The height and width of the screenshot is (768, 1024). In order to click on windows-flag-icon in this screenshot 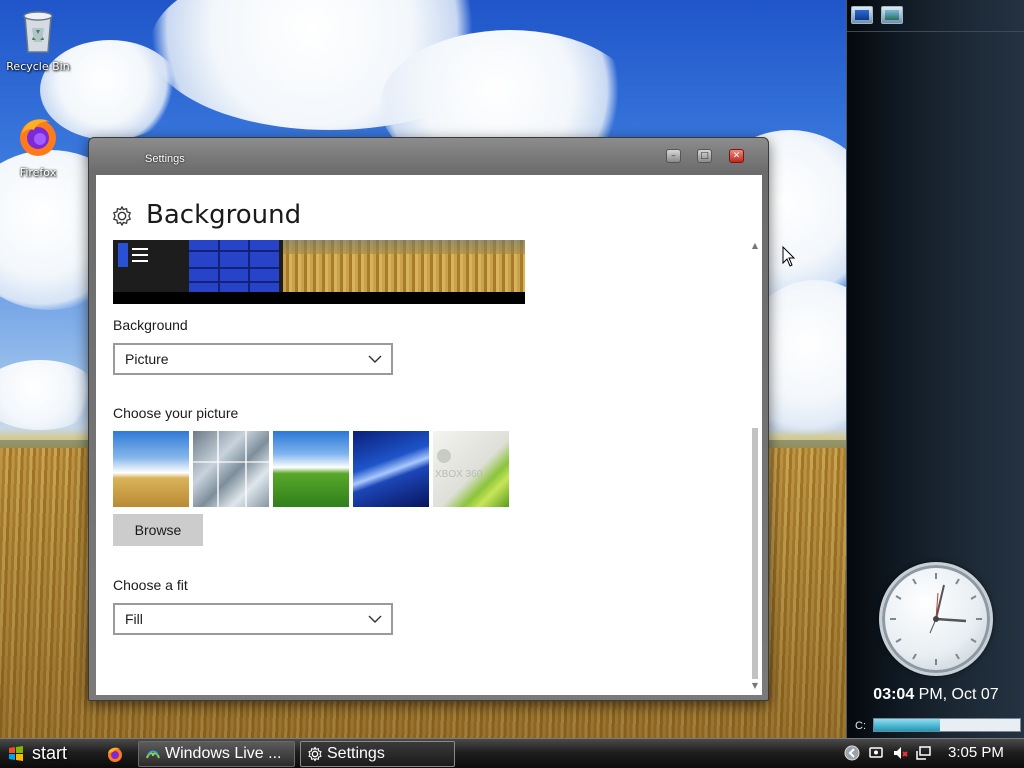, I will do `click(16, 753)`.